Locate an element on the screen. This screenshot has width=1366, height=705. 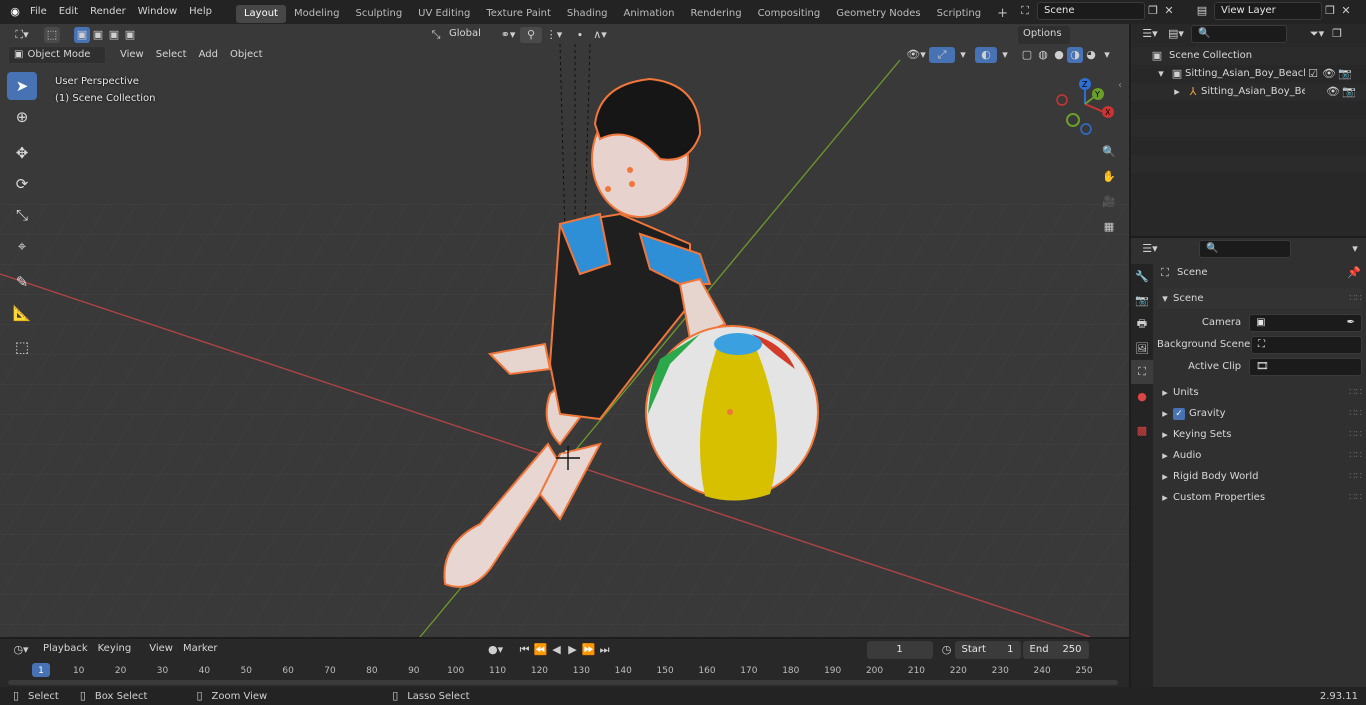
keying-sets-panel-header: ▸ Keying Sets ∷∷ is located at coordinates (1259, 434).